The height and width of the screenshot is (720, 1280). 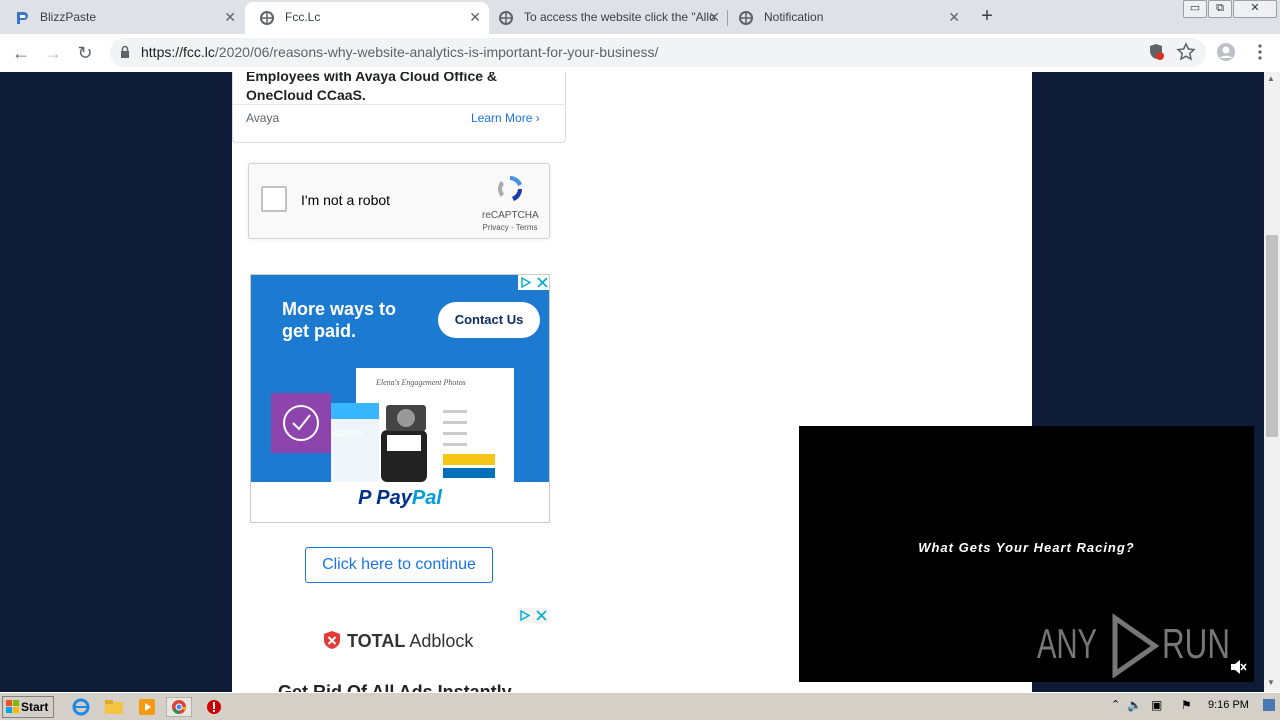 I want to click on tray-chevron-up-icon: ⌃, so click(x=1115, y=704).